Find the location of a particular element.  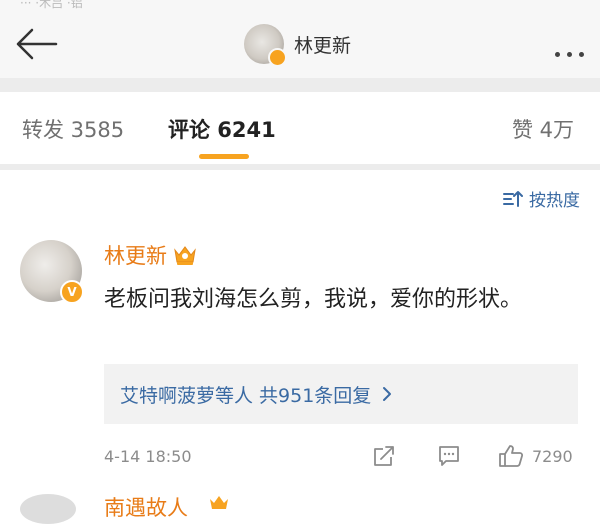

share-button is located at coordinates (384, 458).